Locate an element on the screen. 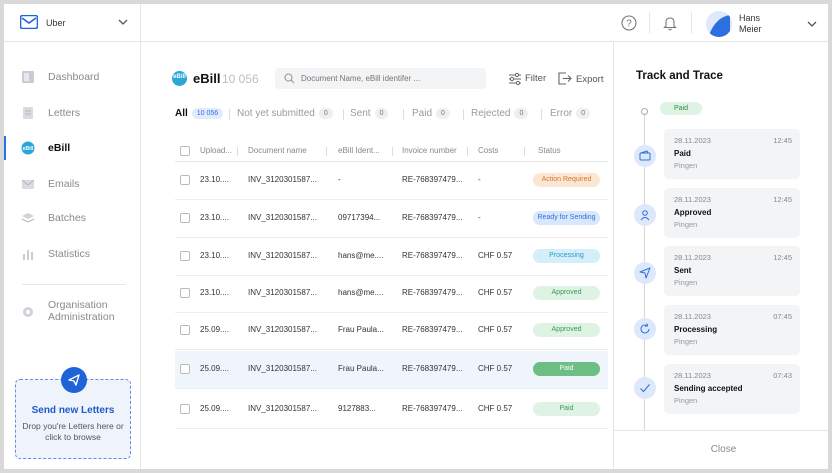  tab-sent: Sent 0 is located at coordinates (369, 115).